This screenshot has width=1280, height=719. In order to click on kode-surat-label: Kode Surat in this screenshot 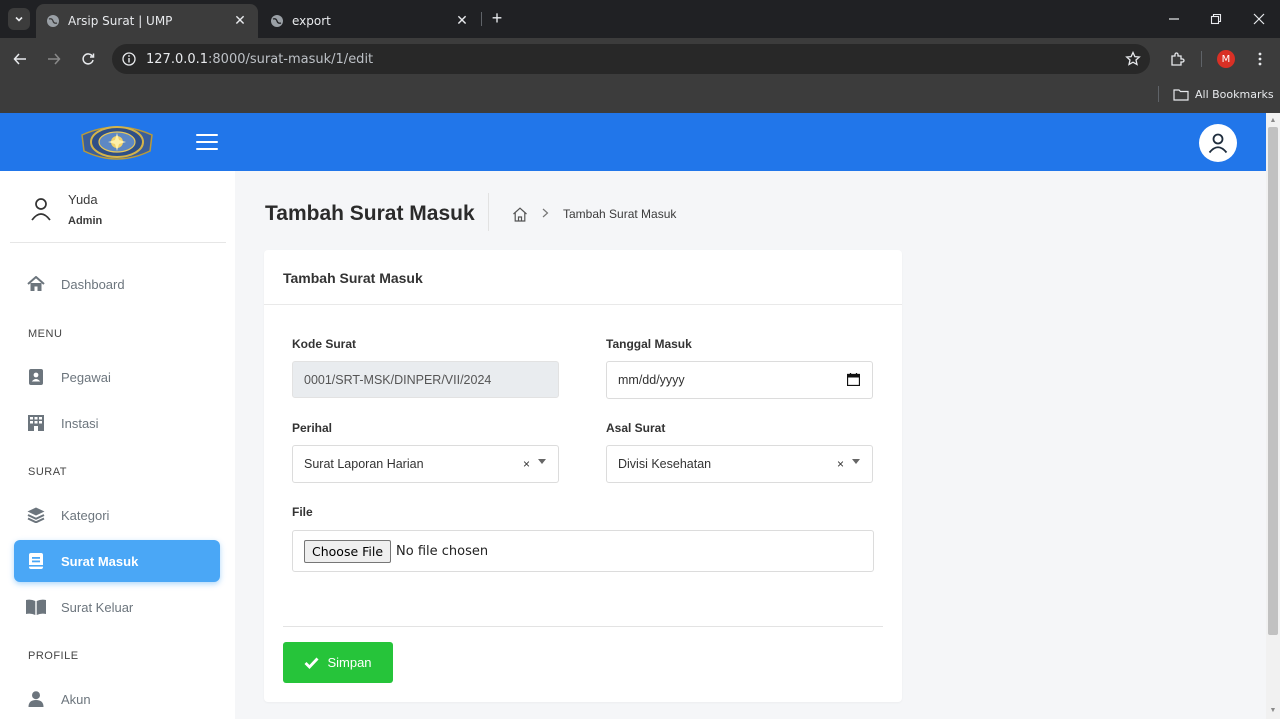, I will do `click(324, 344)`.